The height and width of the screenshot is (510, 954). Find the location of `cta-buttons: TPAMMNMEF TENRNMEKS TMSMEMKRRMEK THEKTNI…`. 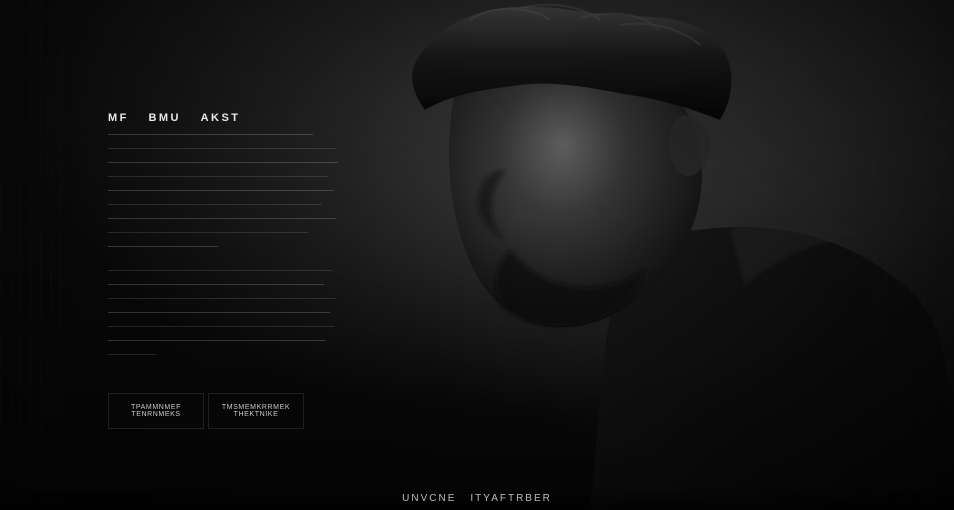

cta-buttons: TPAMMNMEF TENRNMEKS TMSMEMKRRMEK THEKTNI… is located at coordinates (206, 411).